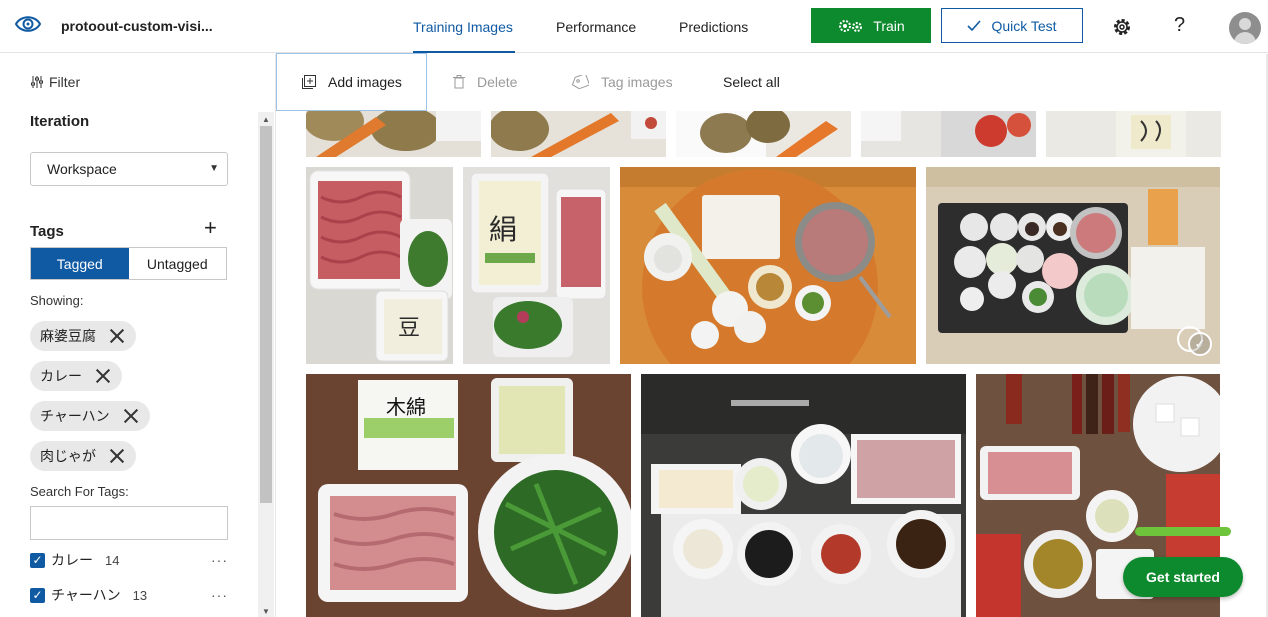  What do you see at coordinates (713, 27) in the screenshot?
I see `tab-predictions: Predictions` at bounding box center [713, 27].